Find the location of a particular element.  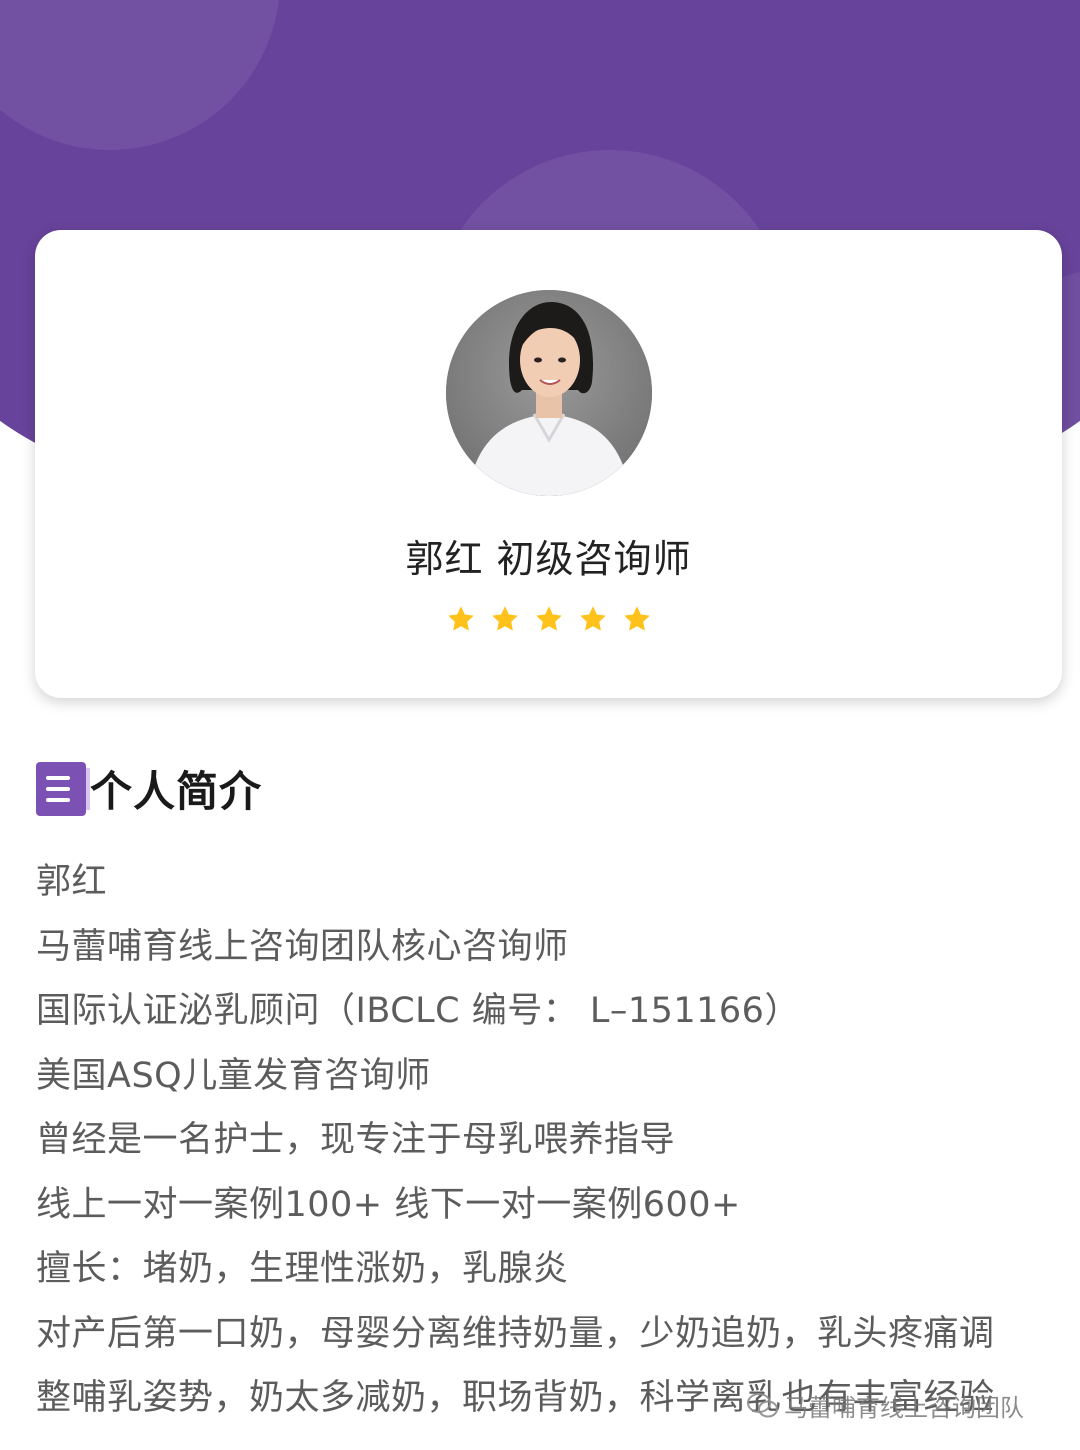

profile-name-title: 郭红 初级咨询师 is located at coordinates (548, 559).